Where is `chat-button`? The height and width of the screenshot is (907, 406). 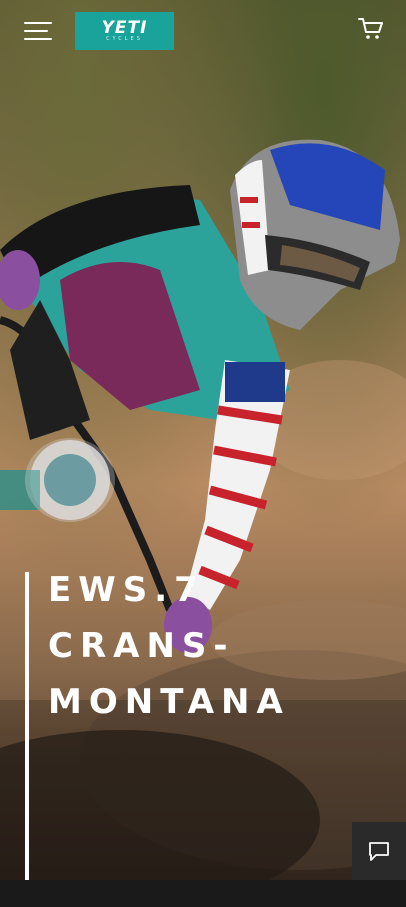 chat-button is located at coordinates (379, 851).